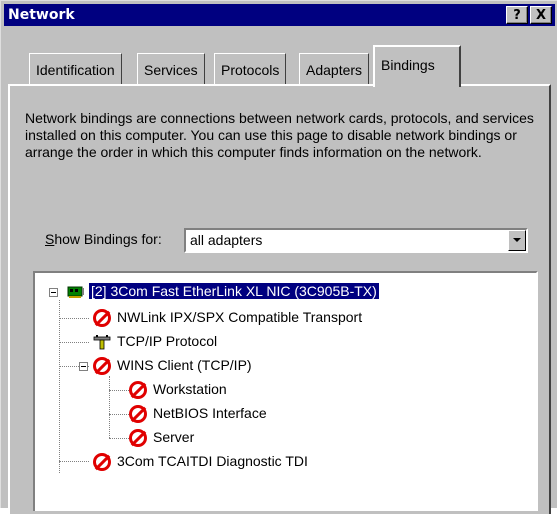 The height and width of the screenshot is (514, 557). Describe the element at coordinates (53, 292) in the screenshot. I see `root-collapse-toggle` at that location.